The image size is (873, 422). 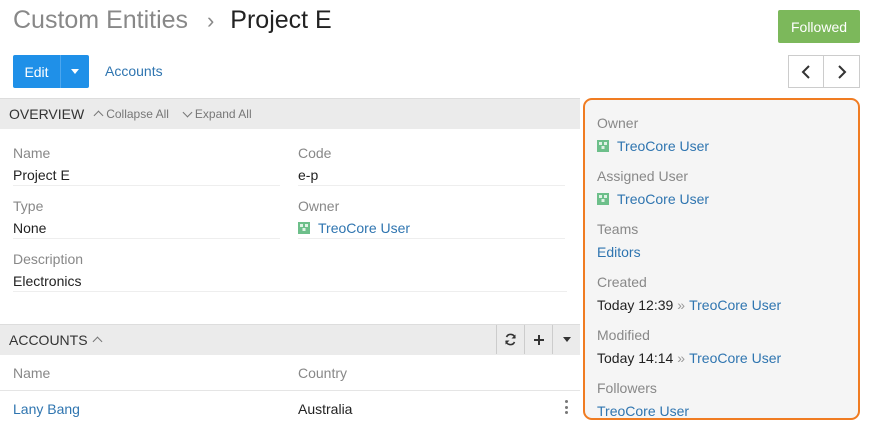 I want to click on accounts-menu-button, so click(x=566, y=339).